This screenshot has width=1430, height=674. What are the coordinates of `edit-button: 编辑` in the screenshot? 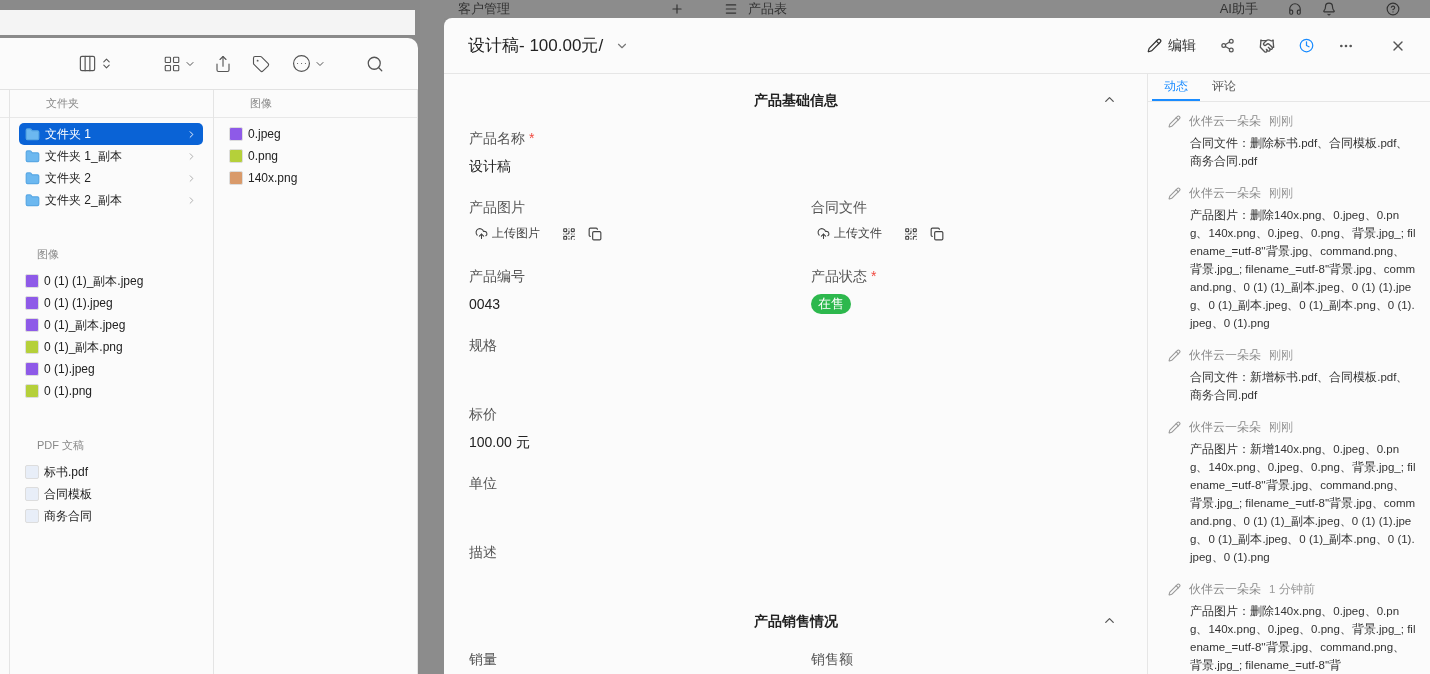 It's located at (1171, 45).